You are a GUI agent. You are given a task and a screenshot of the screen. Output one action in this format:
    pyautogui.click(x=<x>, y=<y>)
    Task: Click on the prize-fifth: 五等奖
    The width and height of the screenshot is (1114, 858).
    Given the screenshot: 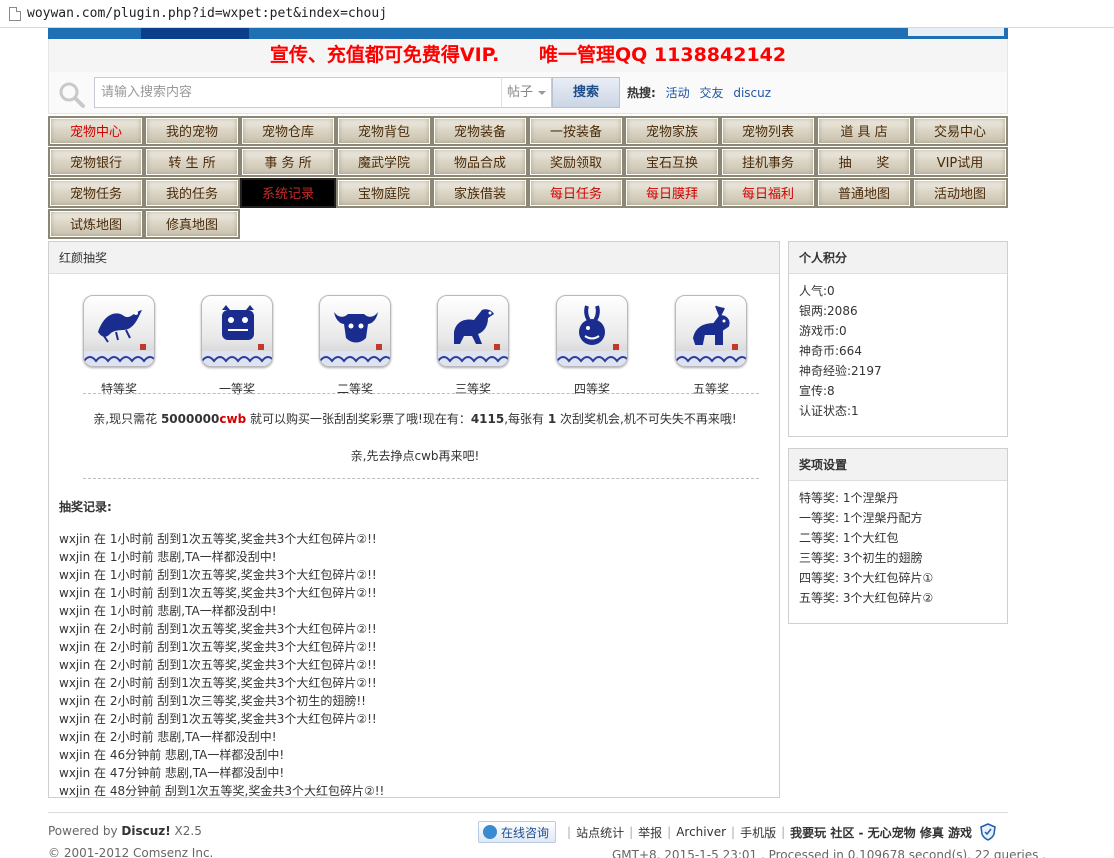 What is the action you would take?
    pyautogui.click(x=711, y=346)
    